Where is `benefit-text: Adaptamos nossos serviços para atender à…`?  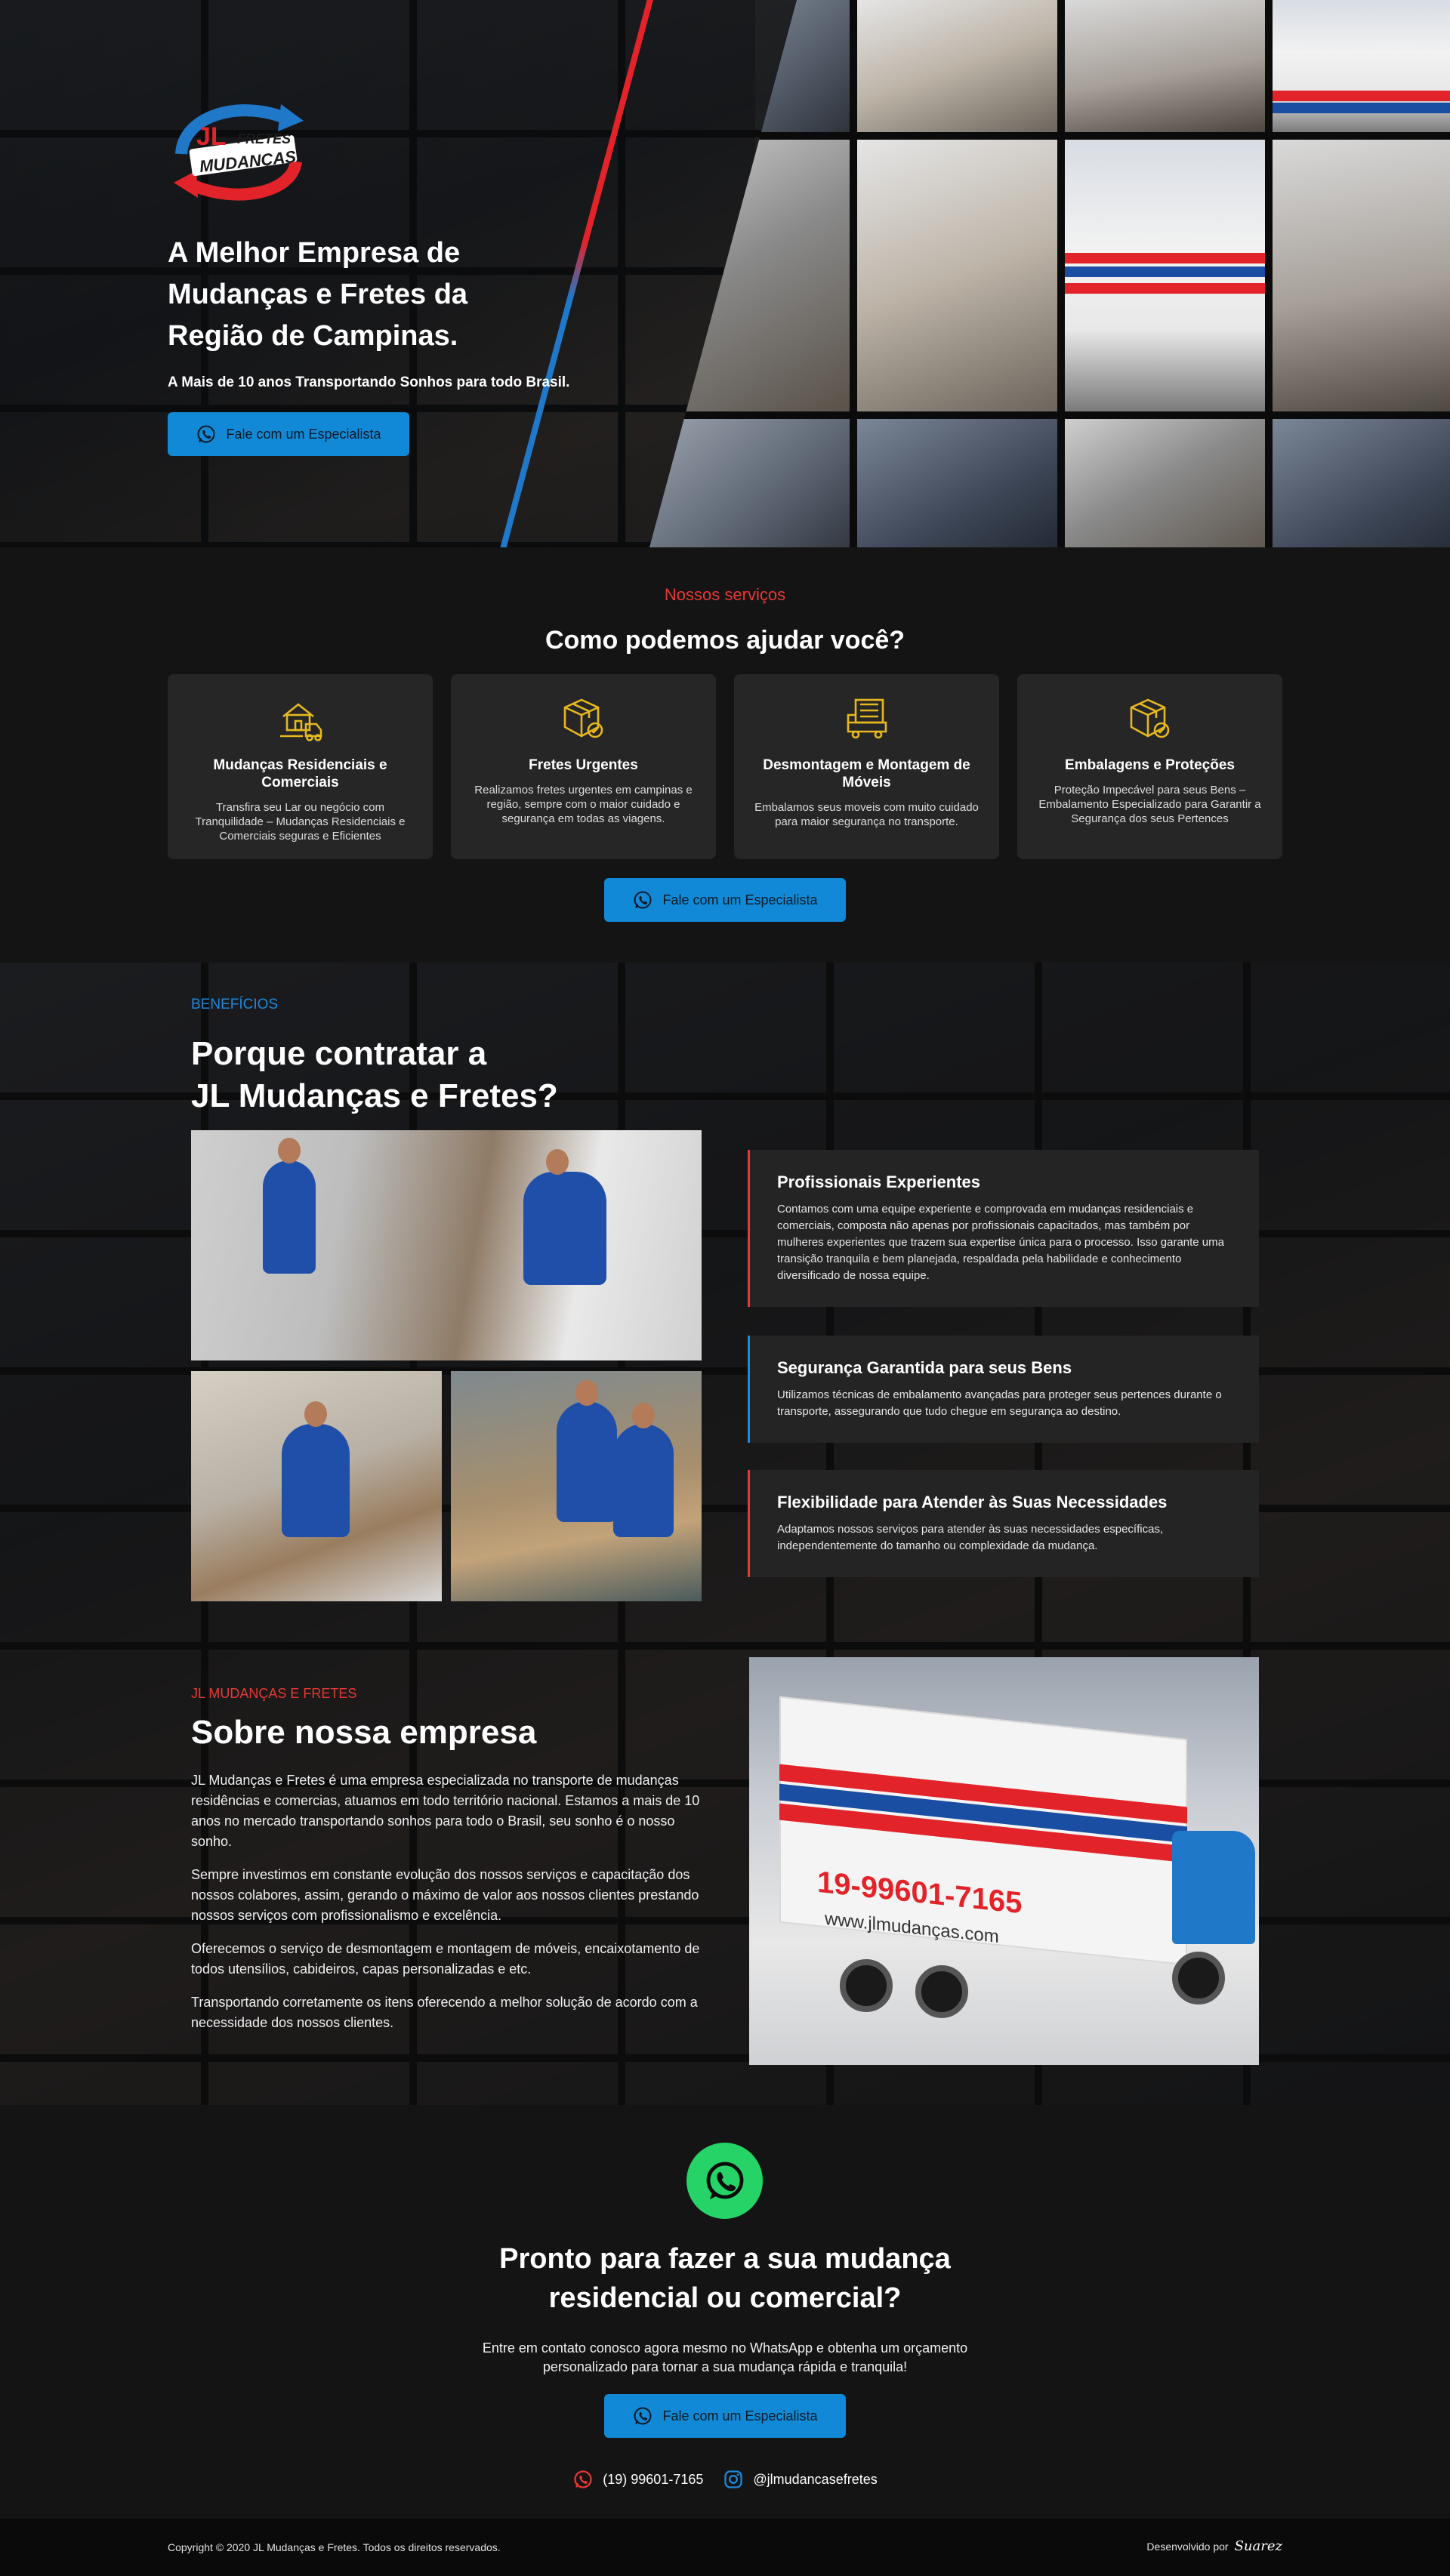
benefit-text: Adaptamos nossos serviços para atender à… is located at coordinates (971, 1537).